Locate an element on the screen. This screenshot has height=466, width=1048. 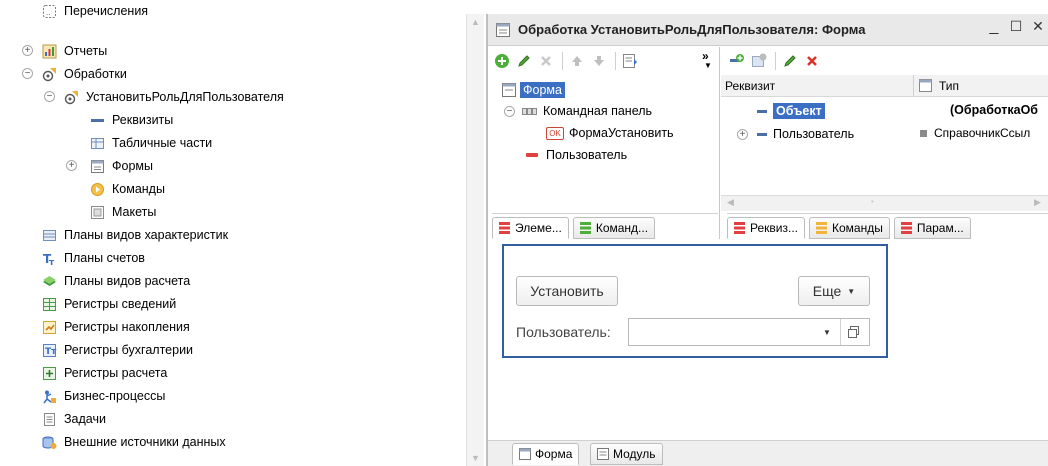
properties-icon is located at coordinates (630, 61).